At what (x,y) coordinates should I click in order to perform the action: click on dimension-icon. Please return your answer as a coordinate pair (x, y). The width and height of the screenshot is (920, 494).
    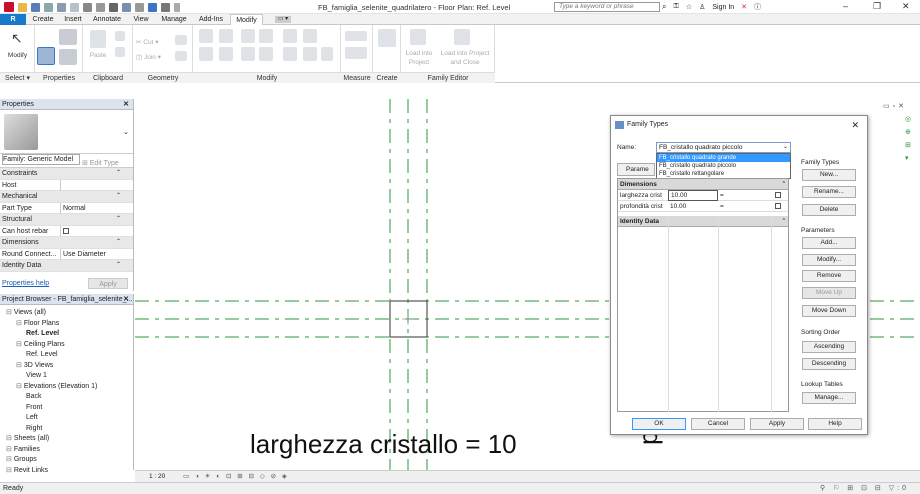
    Looking at the image, I should click on (356, 53).